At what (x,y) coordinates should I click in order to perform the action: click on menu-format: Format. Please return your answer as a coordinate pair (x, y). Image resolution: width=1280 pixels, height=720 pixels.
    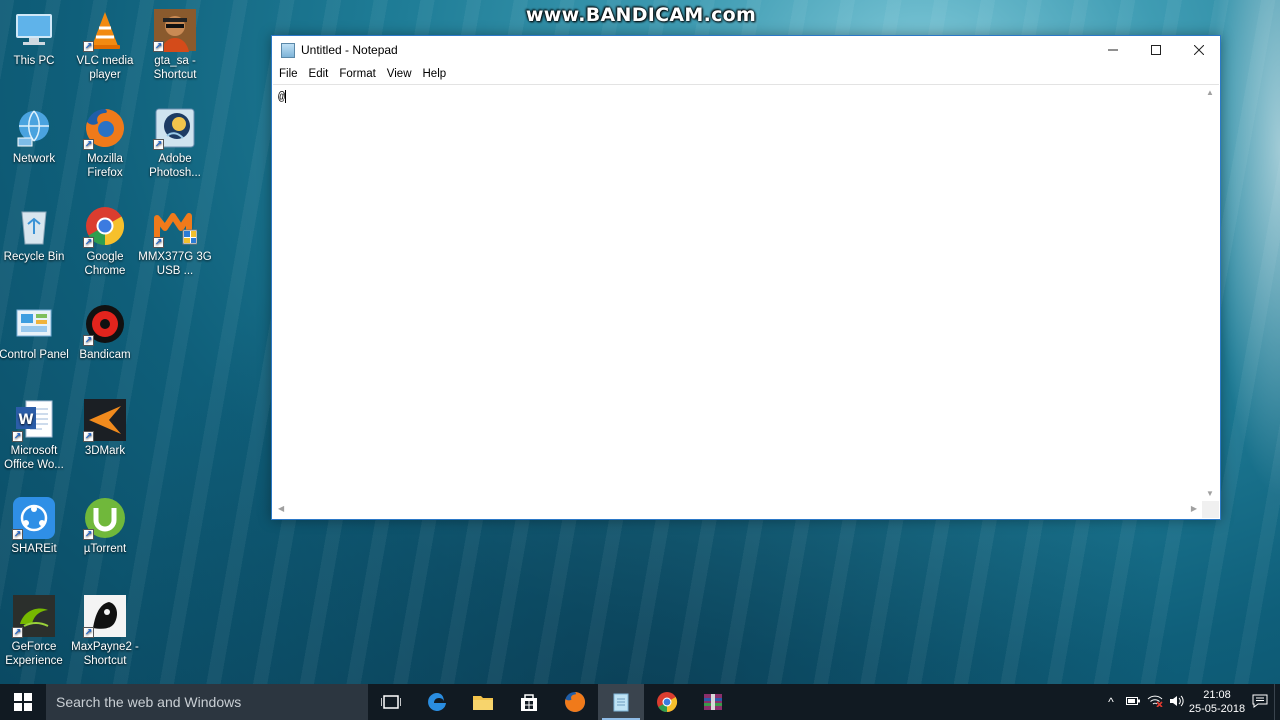
    Looking at the image, I should click on (357, 74).